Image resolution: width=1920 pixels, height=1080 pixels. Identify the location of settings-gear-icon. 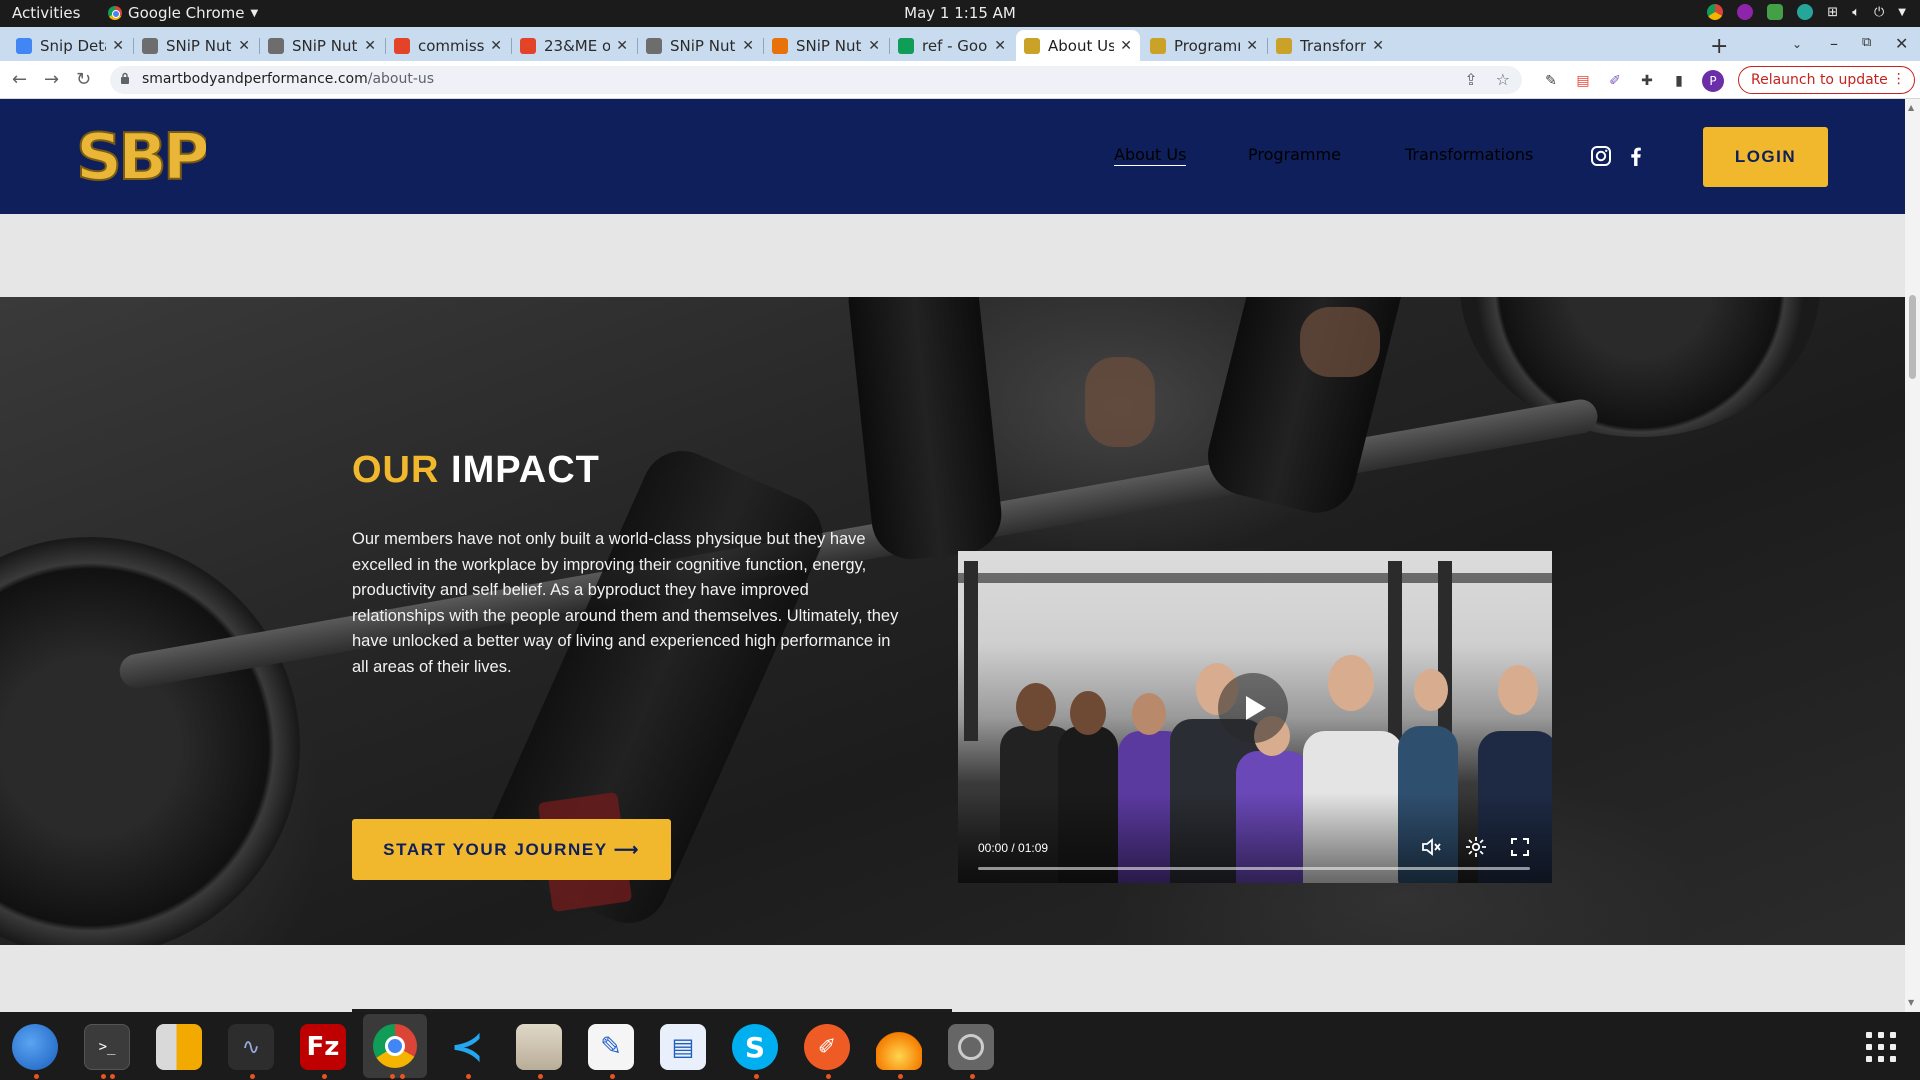
(1476, 847).